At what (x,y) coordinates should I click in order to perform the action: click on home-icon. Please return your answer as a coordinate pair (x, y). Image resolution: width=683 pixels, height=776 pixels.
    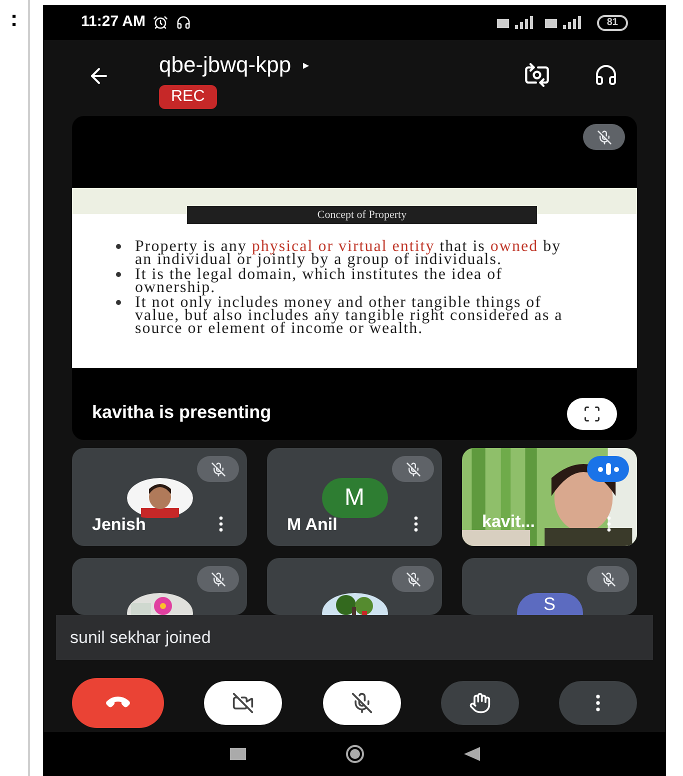
    Looking at the image, I should click on (355, 754).